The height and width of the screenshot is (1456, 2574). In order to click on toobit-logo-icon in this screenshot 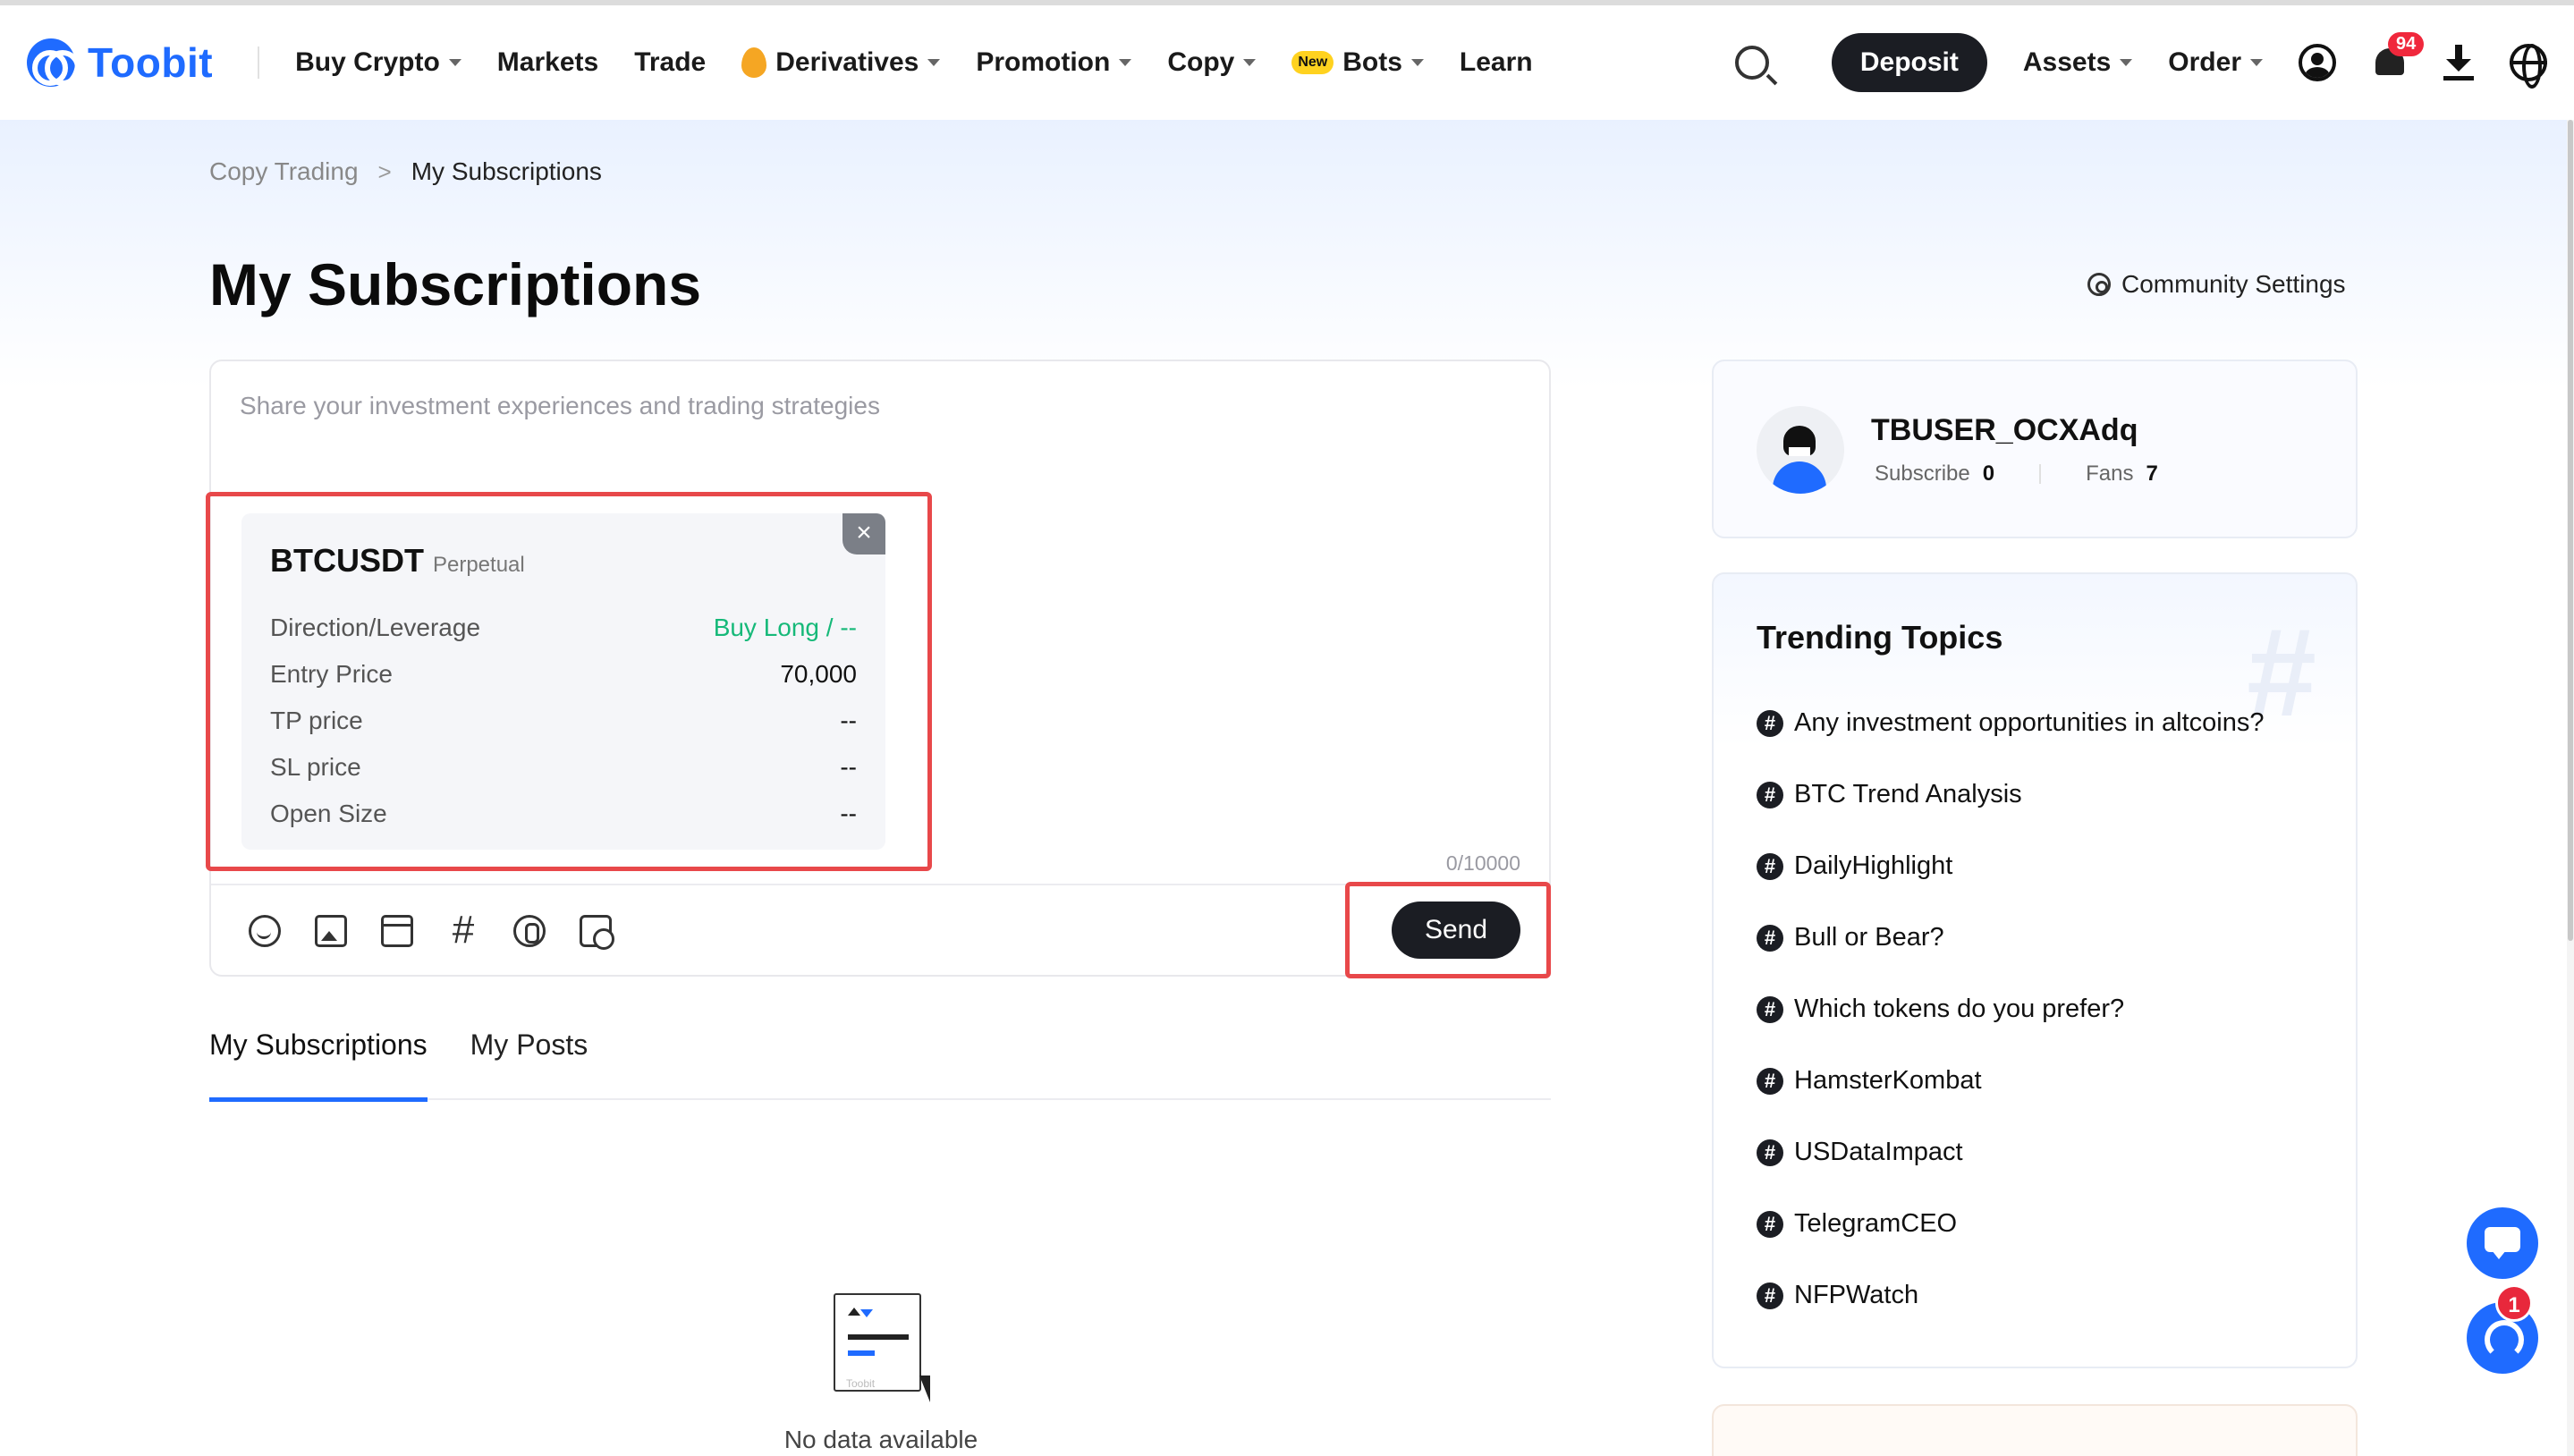, I will do `click(53, 63)`.